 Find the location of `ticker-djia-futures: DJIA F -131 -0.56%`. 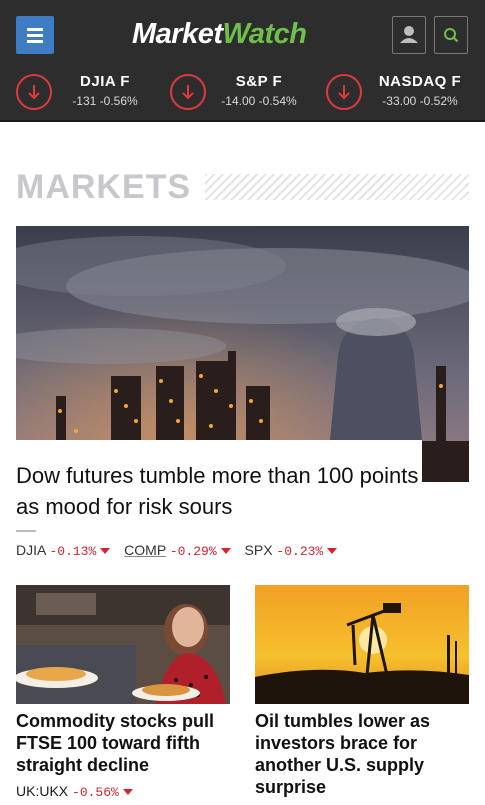

ticker-djia-futures: DJIA F -131 -0.56% is located at coordinates (86, 92).